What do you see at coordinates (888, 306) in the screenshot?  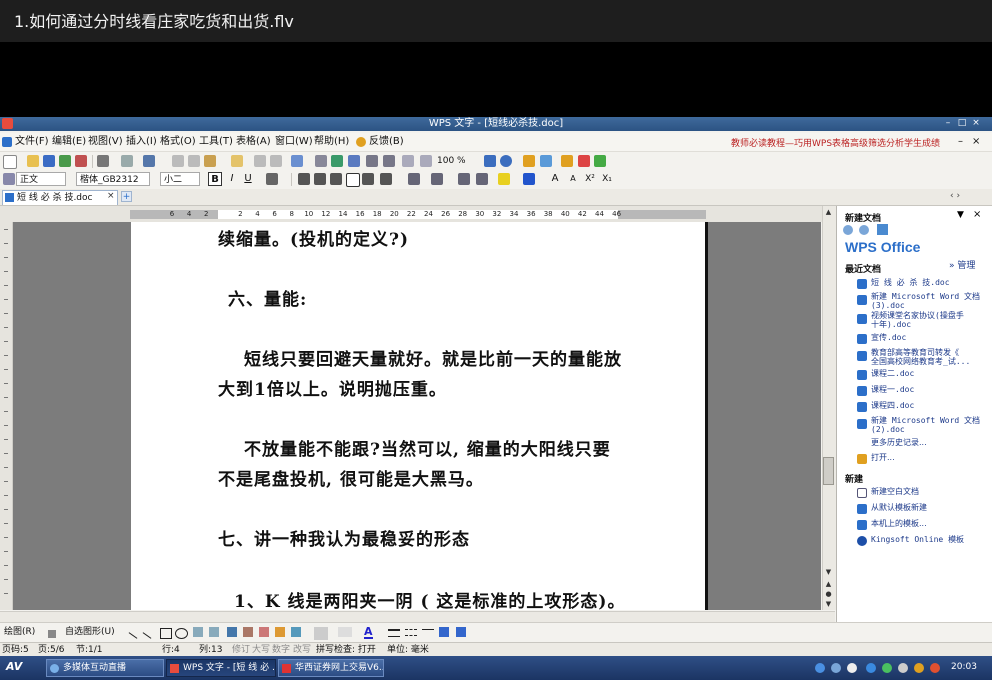 I see `recent-doc-cont: (3).doc` at bounding box center [888, 306].